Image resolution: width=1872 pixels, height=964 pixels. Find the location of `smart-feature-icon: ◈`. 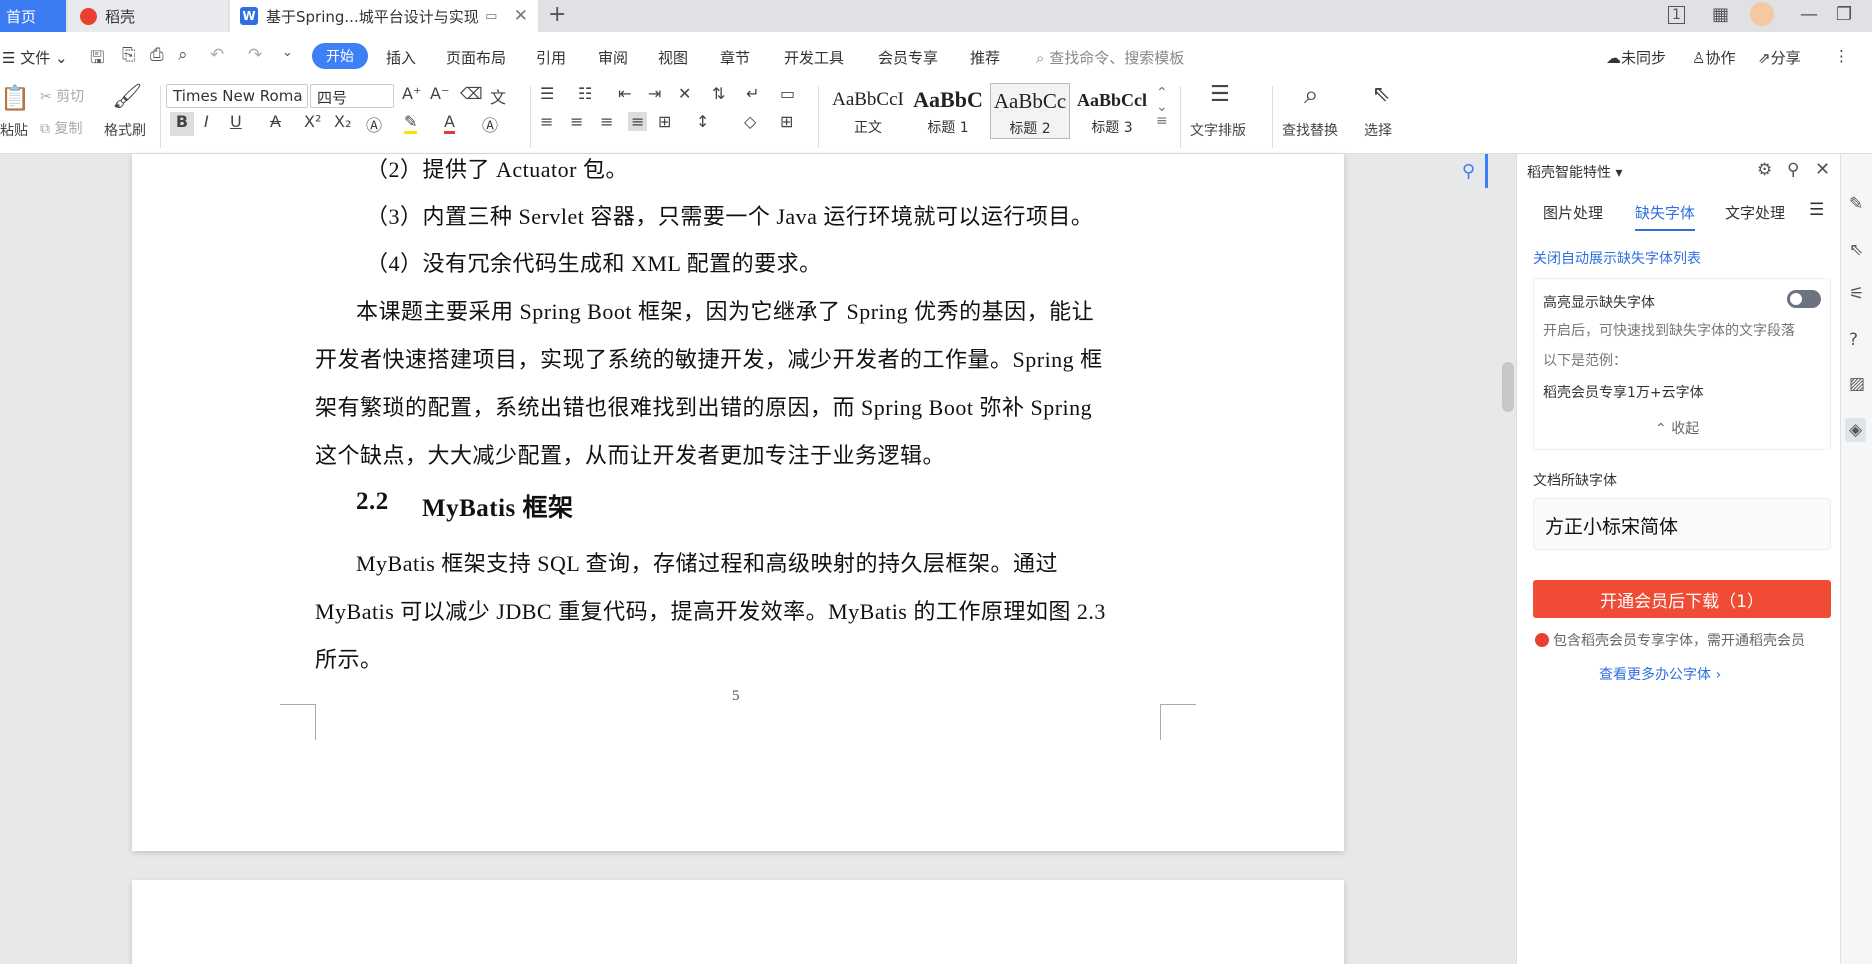

smart-feature-icon: ◈ is located at coordinates (1856, 430).